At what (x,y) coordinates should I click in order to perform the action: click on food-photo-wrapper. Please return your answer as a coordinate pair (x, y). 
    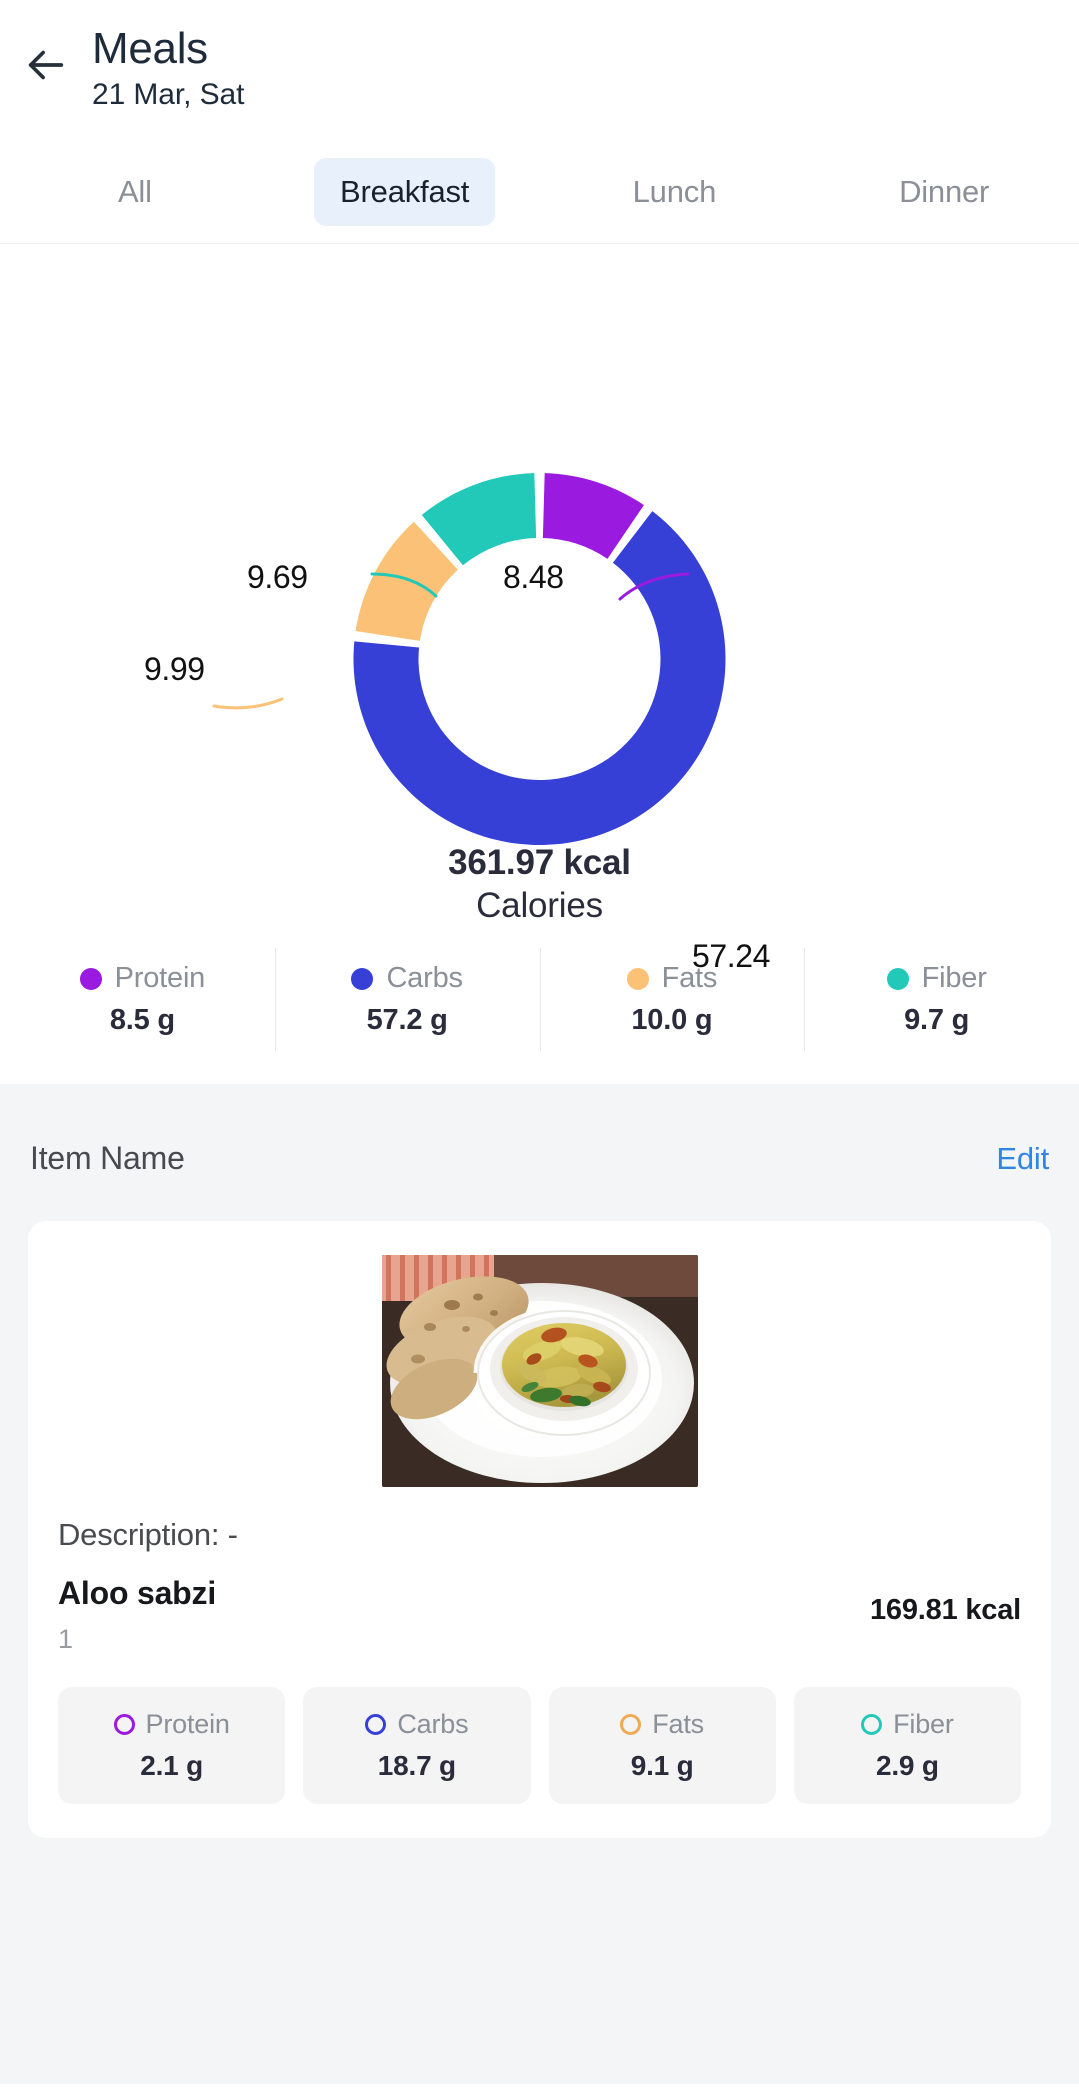
    Looking at the image, I should click on (539, 1375).